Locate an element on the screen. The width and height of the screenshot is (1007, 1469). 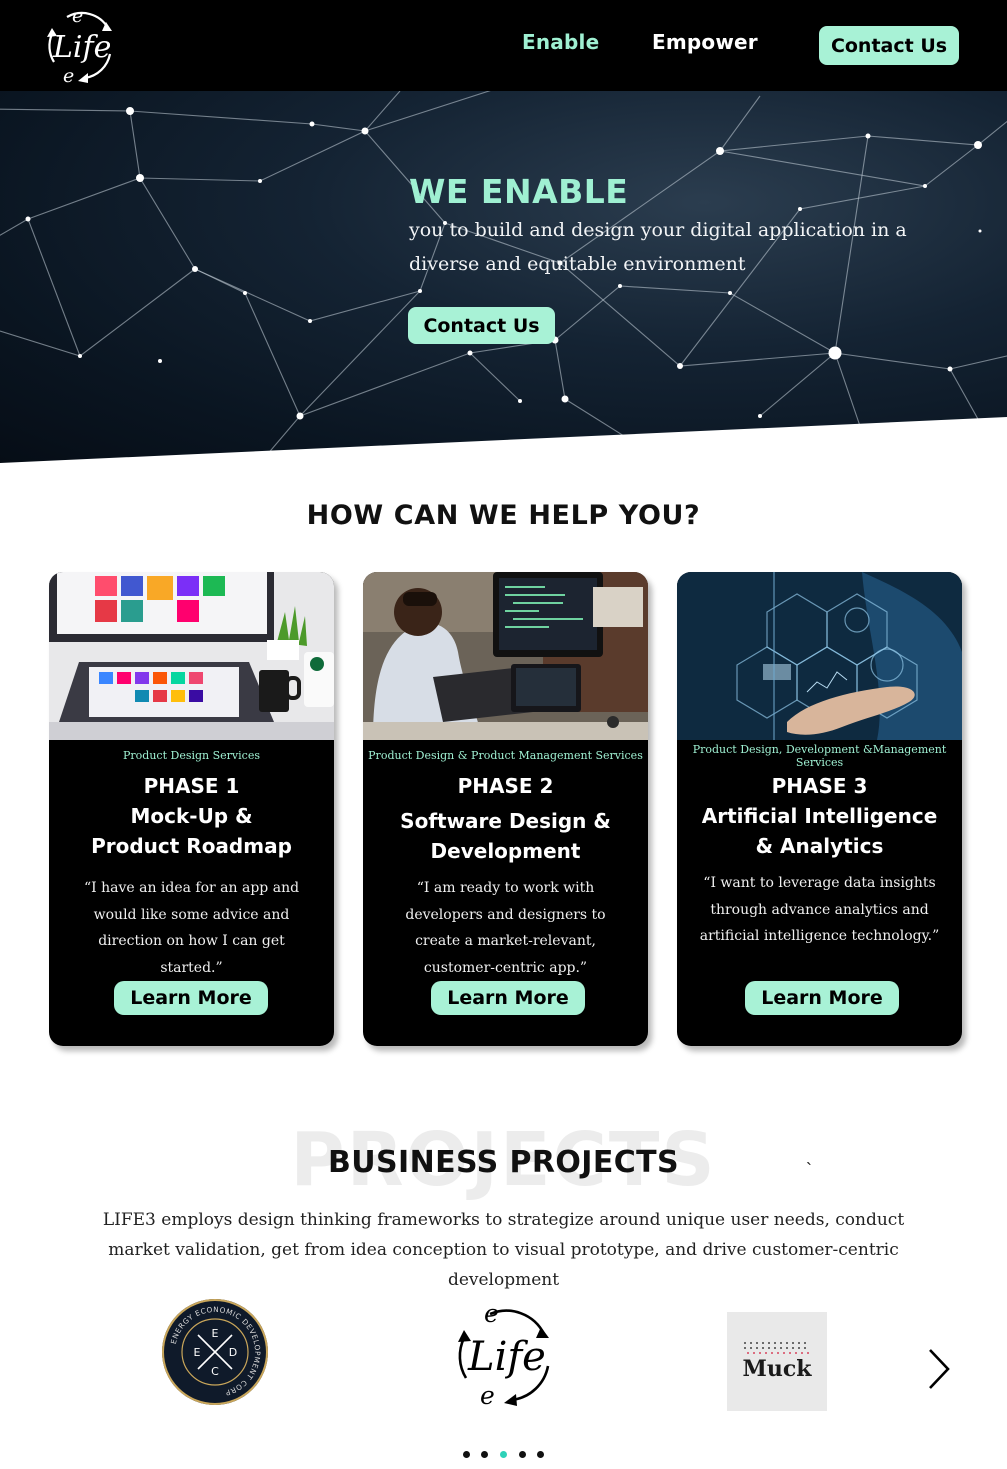
hero-title: WE ENABLE is located at coordinates (519, 191).